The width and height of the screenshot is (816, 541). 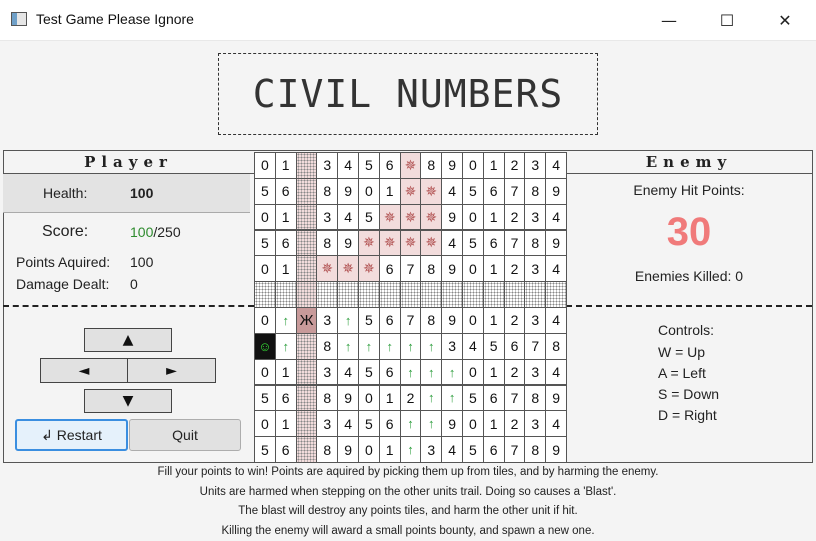 I want to click on move-left-button: ◄, so click(x=84, y=370).